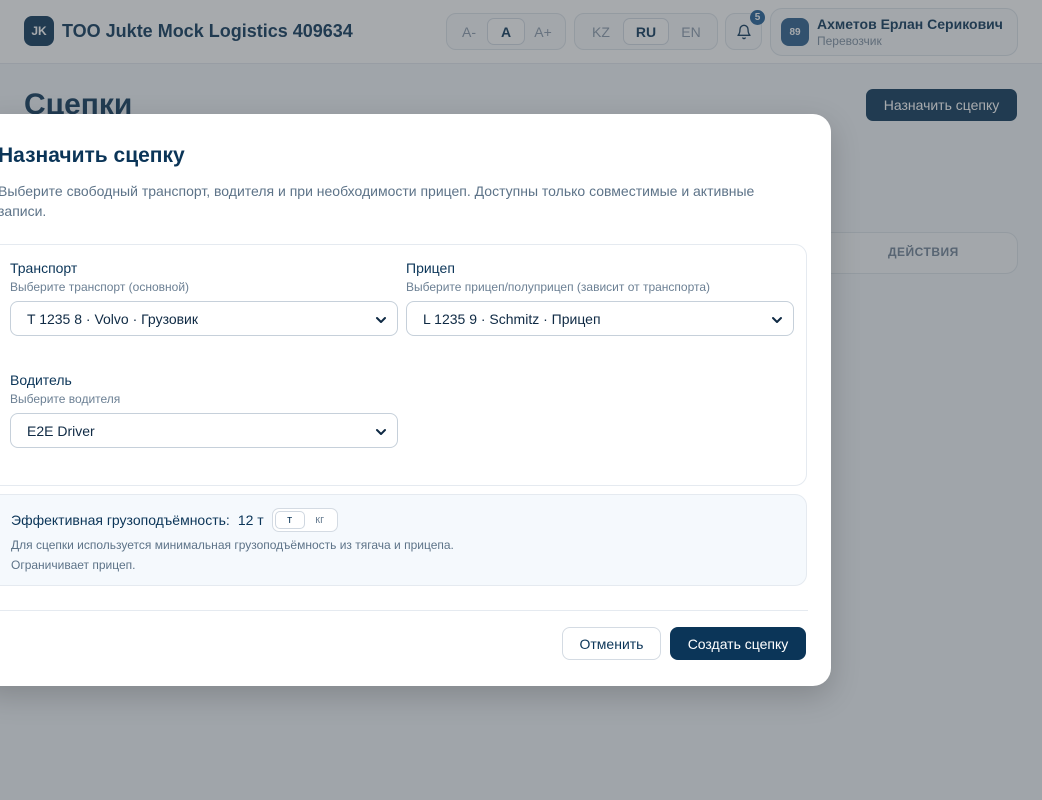 The height and width of the screenshot is (800, 1042). What do you see at coordinates (120, 520) in the screenshot?
I see `capacity-label: Эффективная грузоподъёмность:` at bounding box center [120, 520].